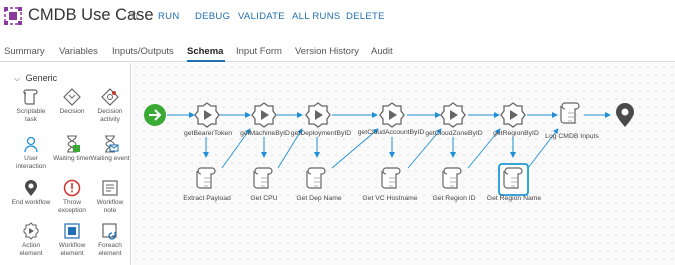  What do you see at coordinates (212, 16) in the screenshot?
I see `debug-button: DEBUG` at bounding box center [212, 16].